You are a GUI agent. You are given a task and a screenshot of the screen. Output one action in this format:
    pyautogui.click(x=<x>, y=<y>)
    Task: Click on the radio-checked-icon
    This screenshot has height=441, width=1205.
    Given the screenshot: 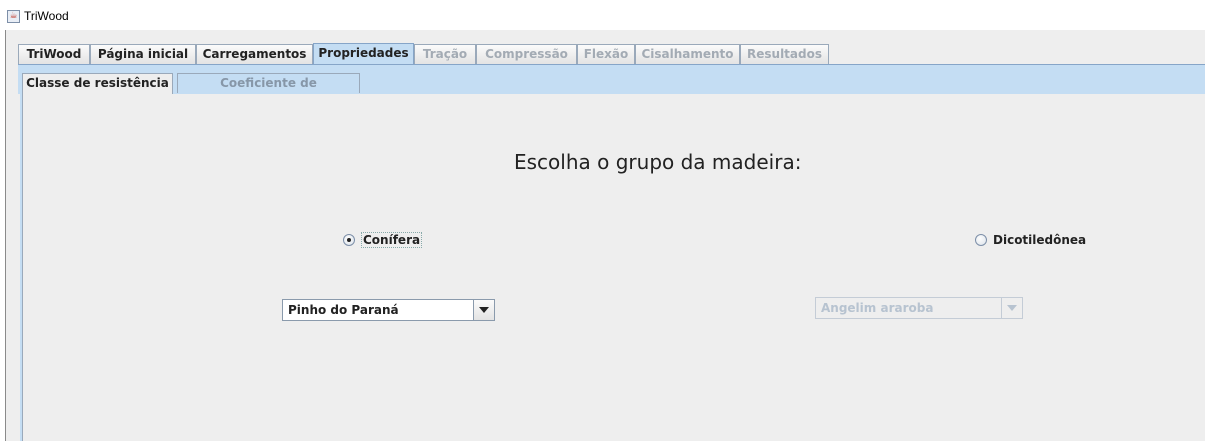 What is the action you would take?
    pyautogui.click(x=349, y=240)
    